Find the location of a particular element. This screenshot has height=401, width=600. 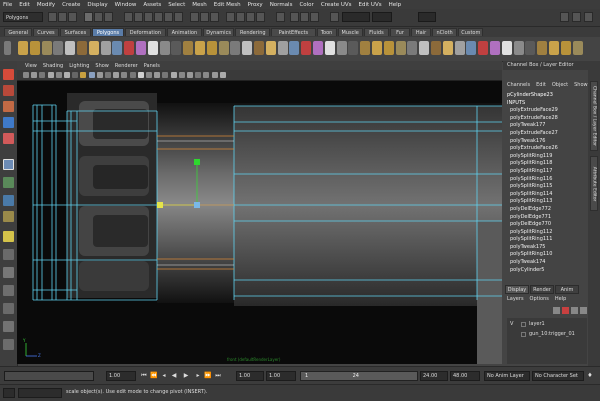

manipulator-icon is located at coordinates (8, 182).